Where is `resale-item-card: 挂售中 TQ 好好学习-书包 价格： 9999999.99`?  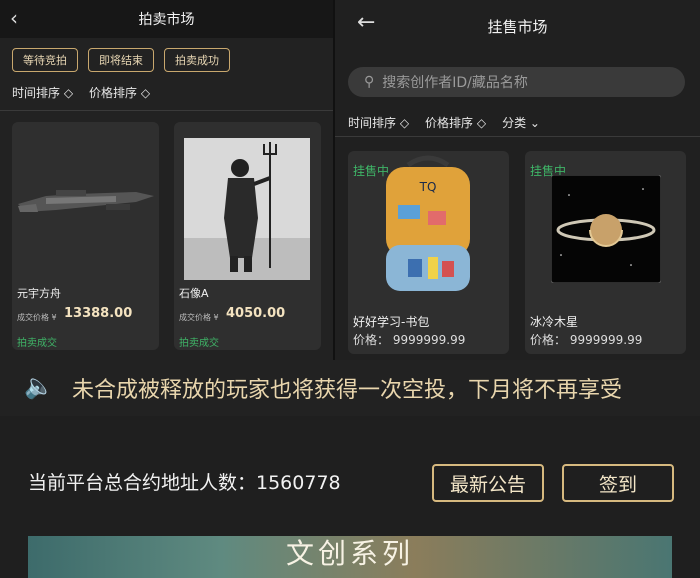
resale-item-card: 挂售中 TQ 好好学习-书包 价格： 9999999.99 is located at coordinates (428, 252).